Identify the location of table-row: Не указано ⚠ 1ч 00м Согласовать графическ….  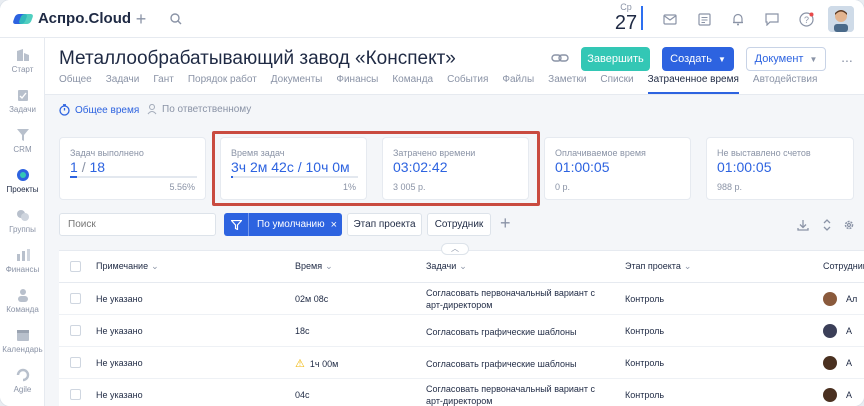
(461, 363).